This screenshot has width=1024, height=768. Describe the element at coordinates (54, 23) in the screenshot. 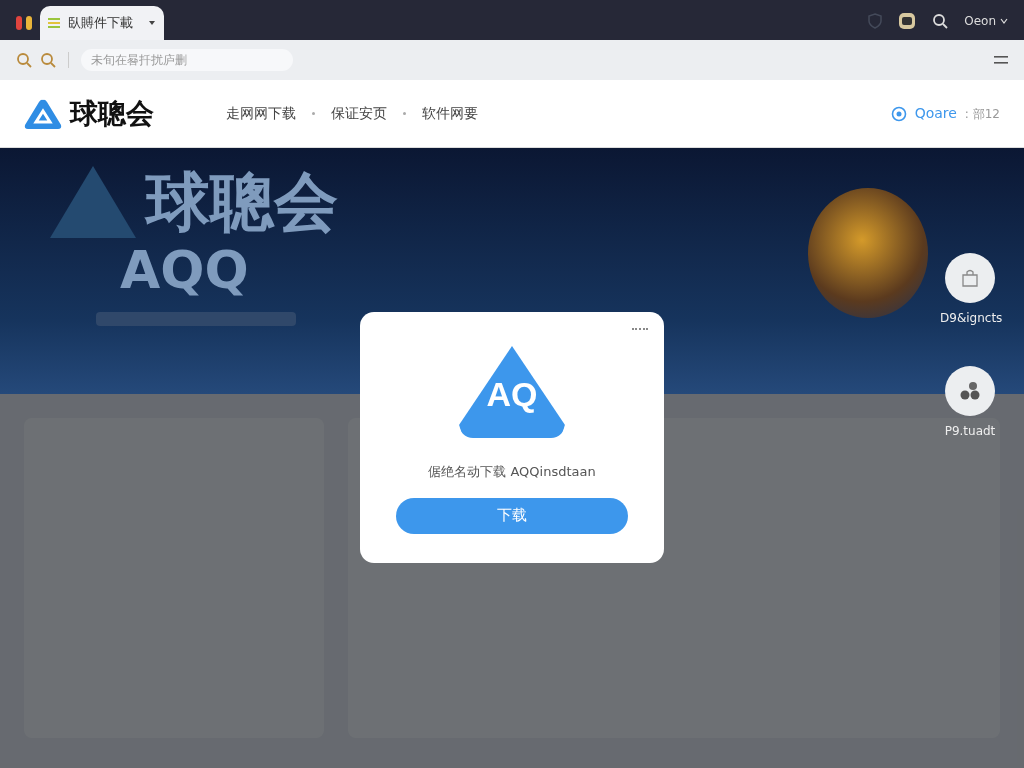

I see `page-icon` at that location.